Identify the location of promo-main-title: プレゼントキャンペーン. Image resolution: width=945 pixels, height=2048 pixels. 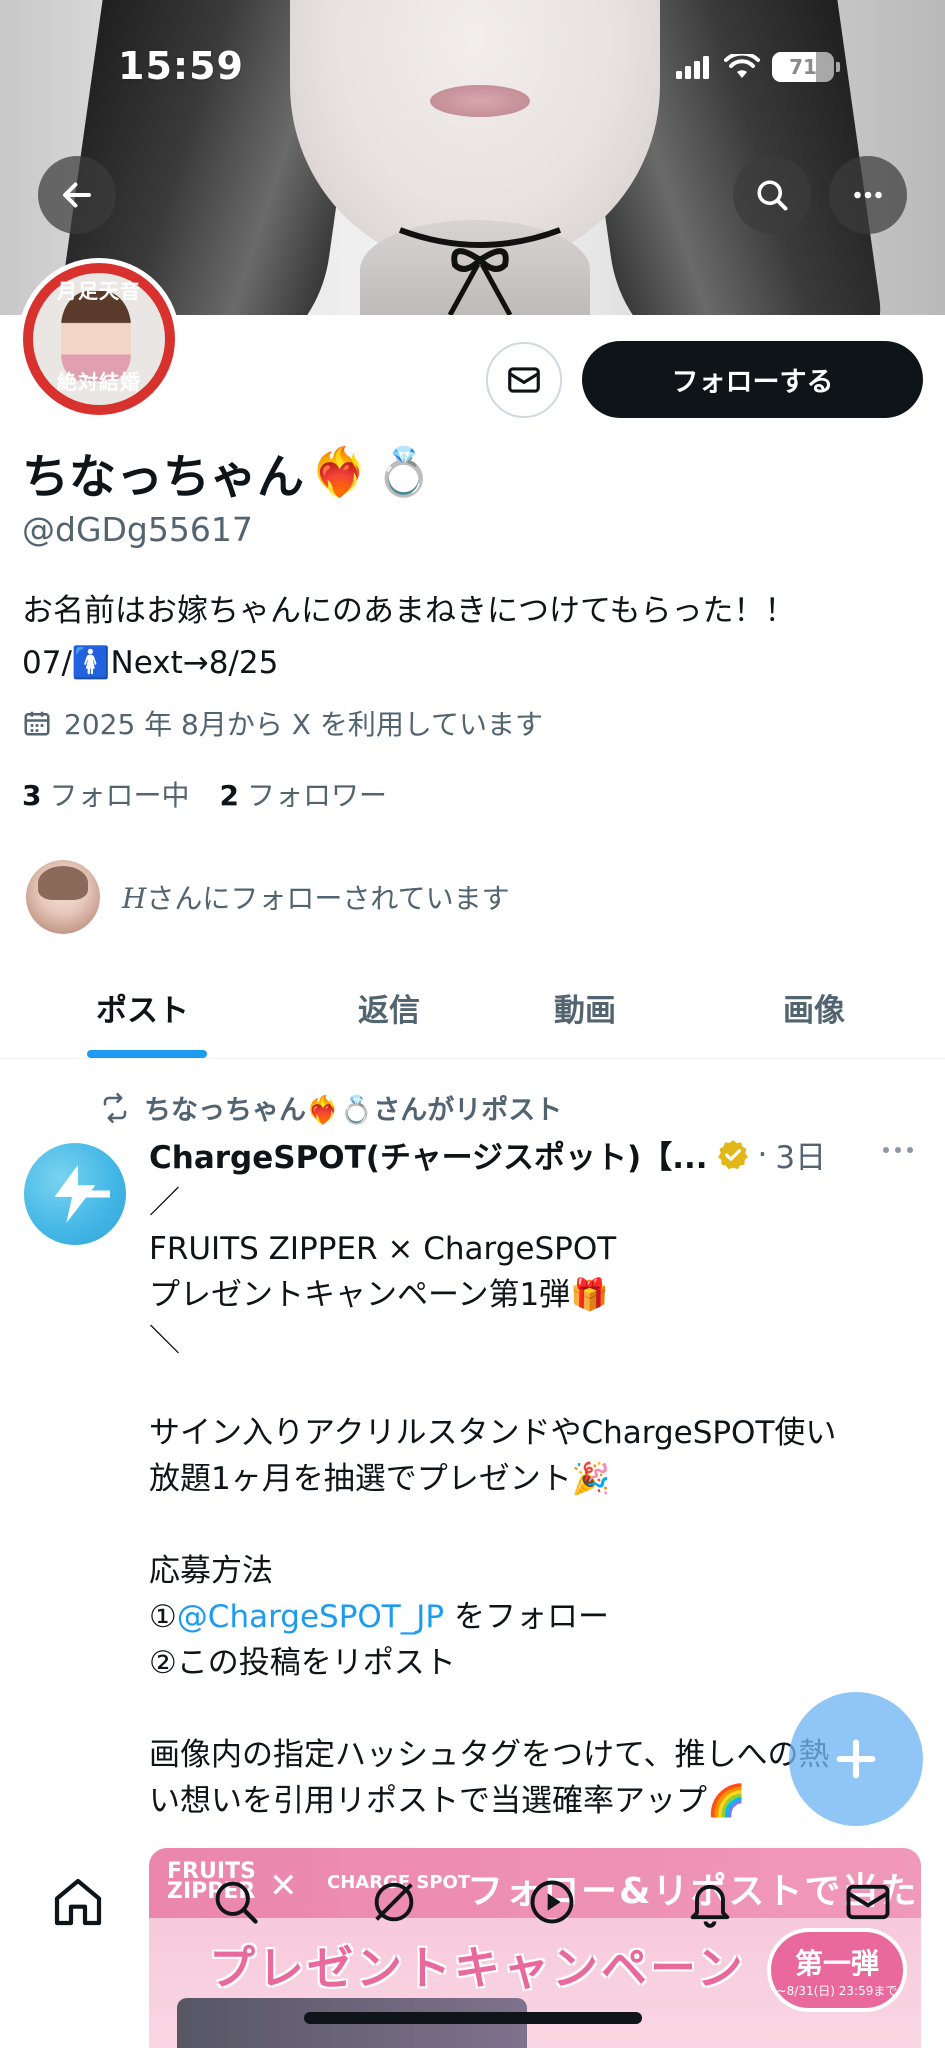
(477, 1968).